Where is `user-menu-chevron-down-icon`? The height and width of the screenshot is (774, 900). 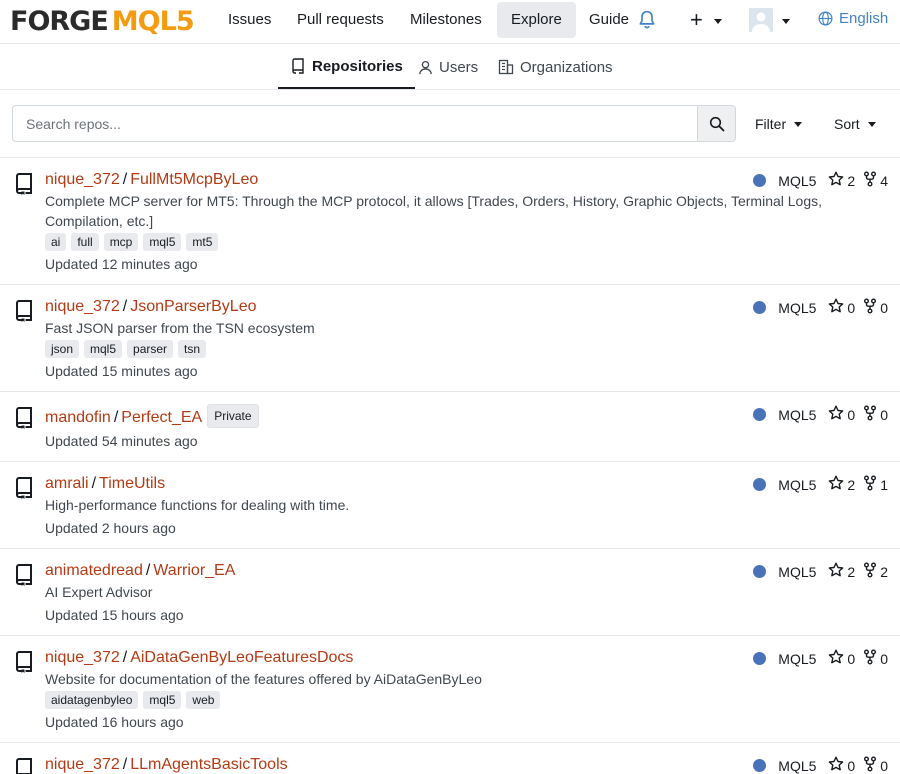
user-menu-chevron-down-icon is located at coordinates (786, 21).